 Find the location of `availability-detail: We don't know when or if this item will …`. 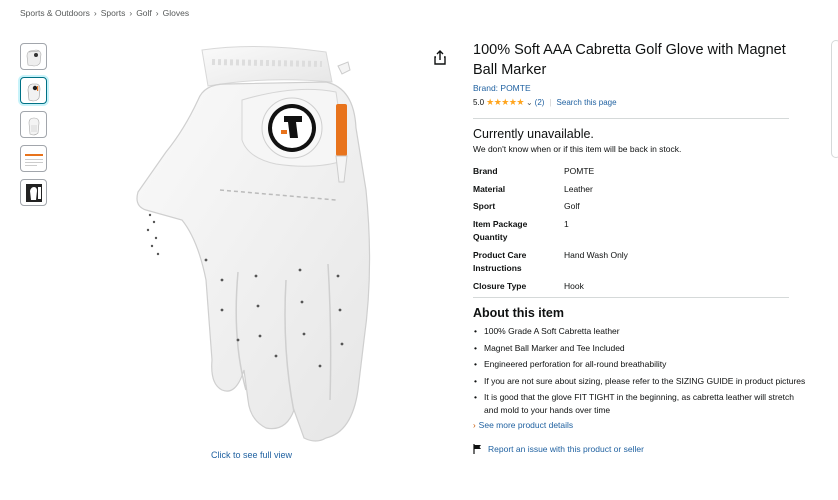

availability-detail: We don't know when or if this item will … is located at coordinates (577, 149).